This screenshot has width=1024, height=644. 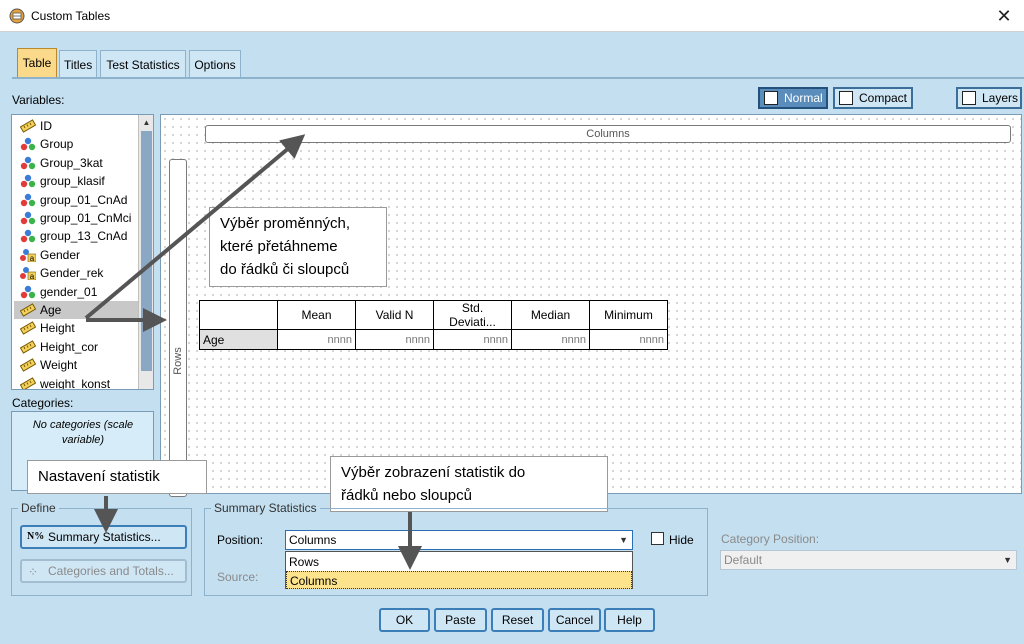 I want to click on layers-button: Layers, so click(x=989, y=98).